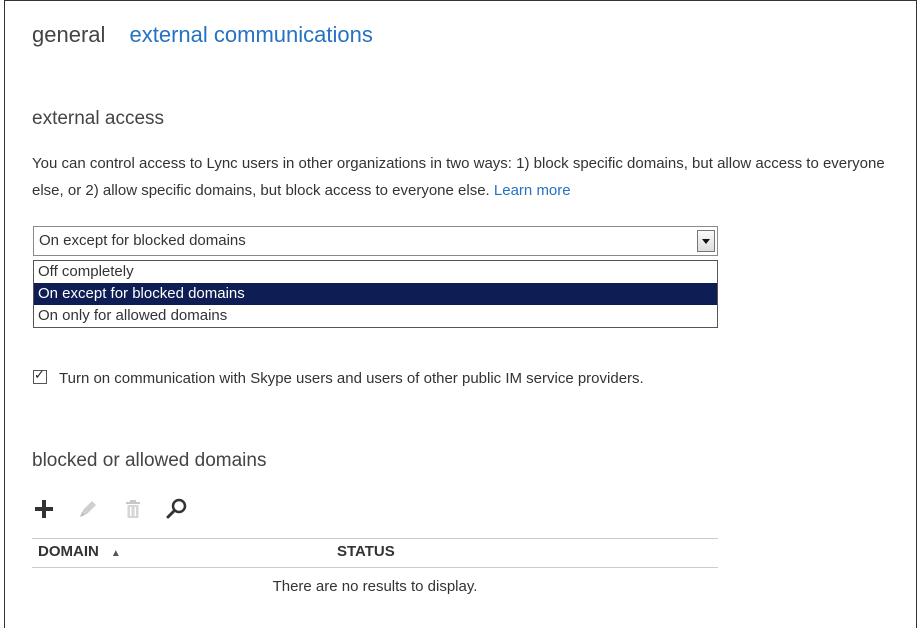 This screenshot has height=628, width=919. What do you see at coordinates (706, 241) in the screenshot?
I see `chevron-down-icon` at bounding box center [706, 241].